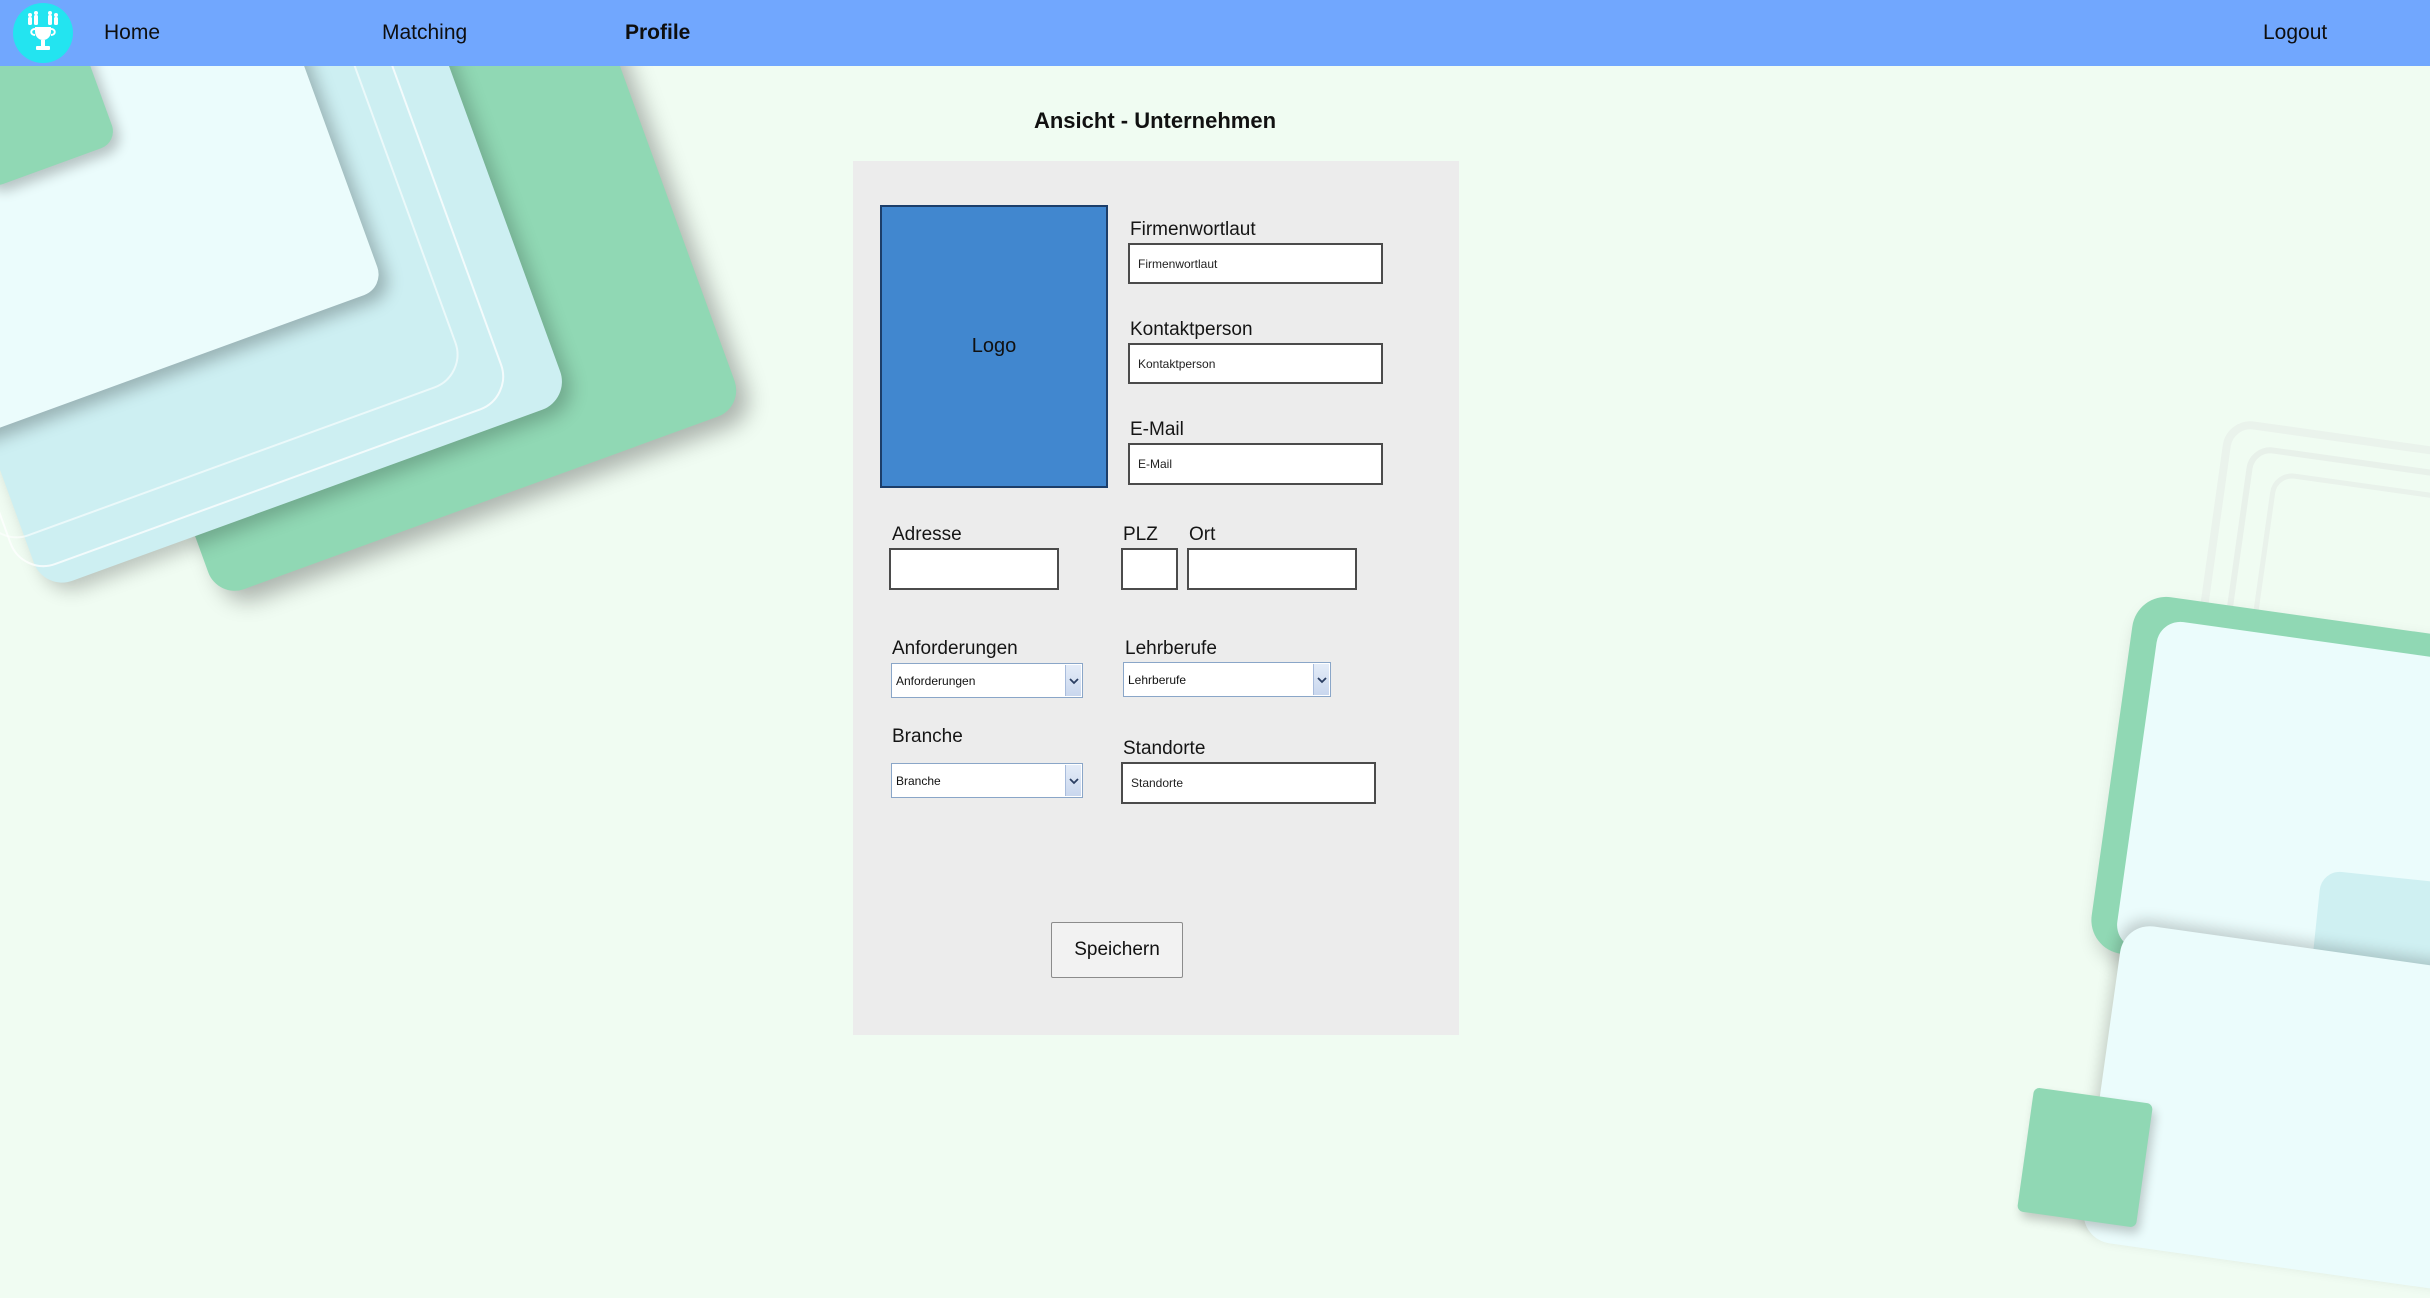  Describe the element at coordinates (1215, 33) in the screenshot. I see `top-navbar: Home Matching Profile Logout` at that location.